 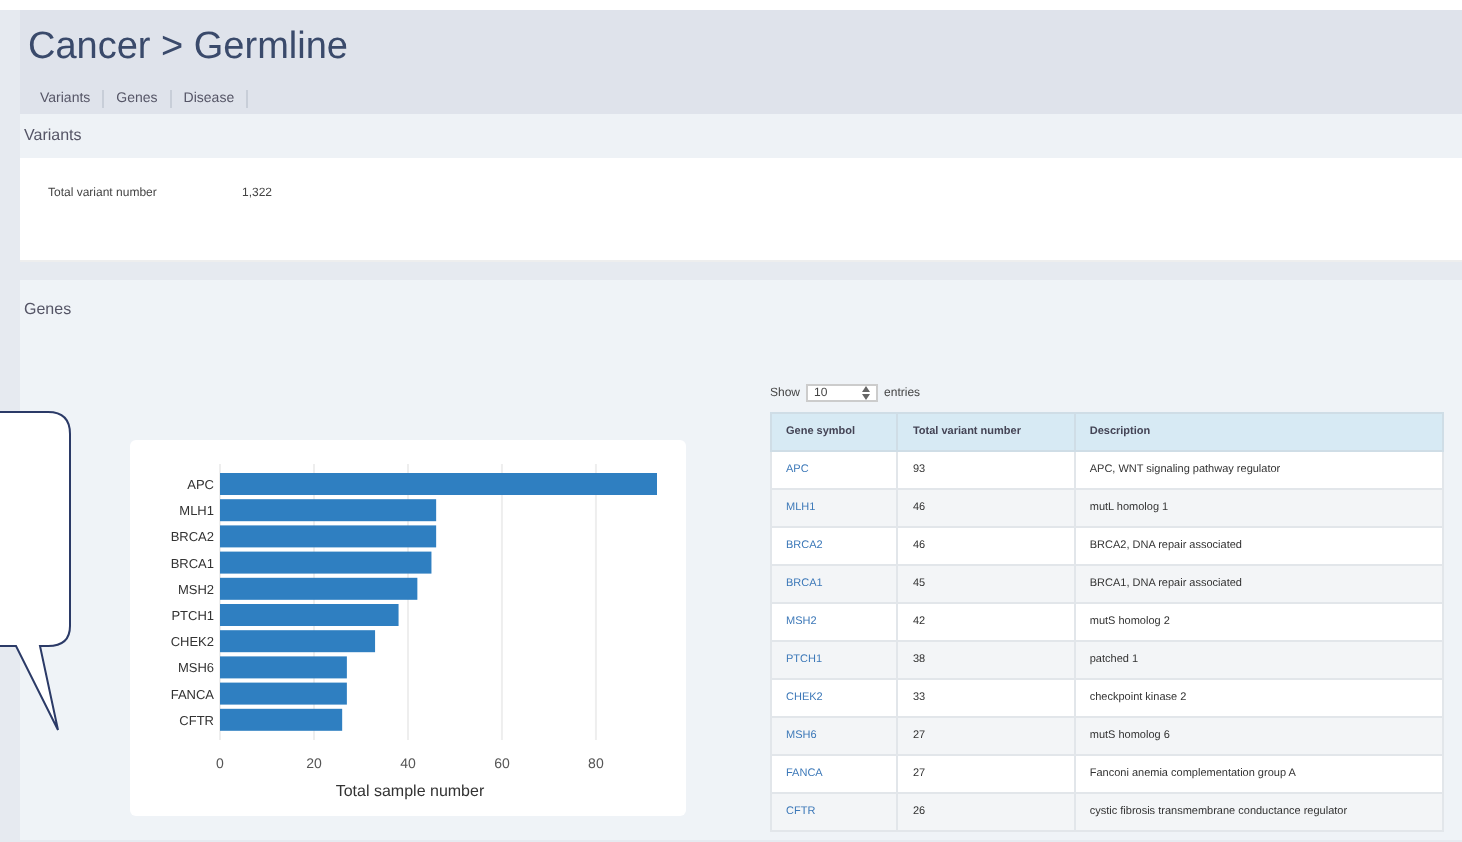 What do you see at coordinates (410, 791) in the screenshot?
I see `axis-title: Total sample number` at bounding box center [410, 791].